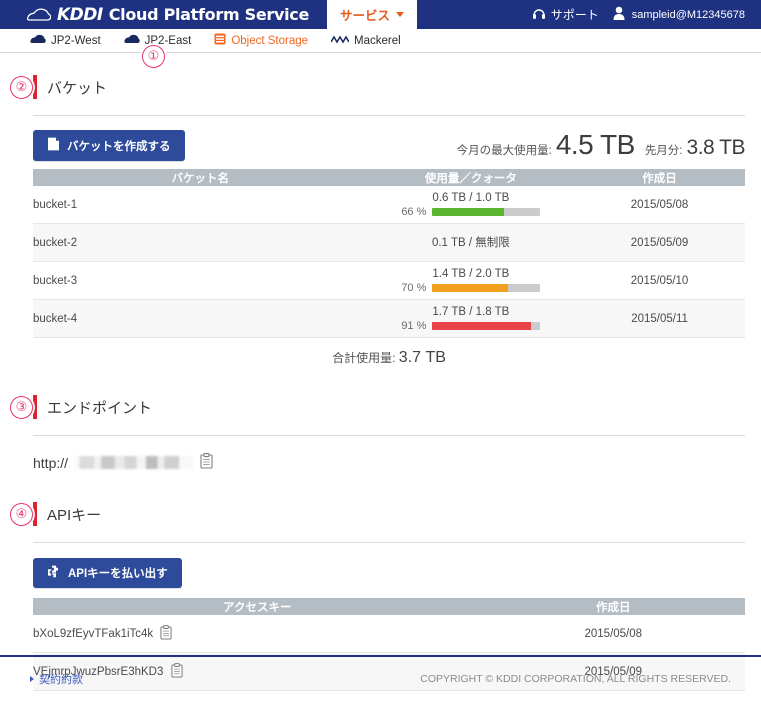 The height and width of the screenshot is (701, 761). What do you see at coordinates (471, 177) in the screenshot?
I see `column-header-usage-quota: 使用量／クォータ` at bounding box center [471, 177].